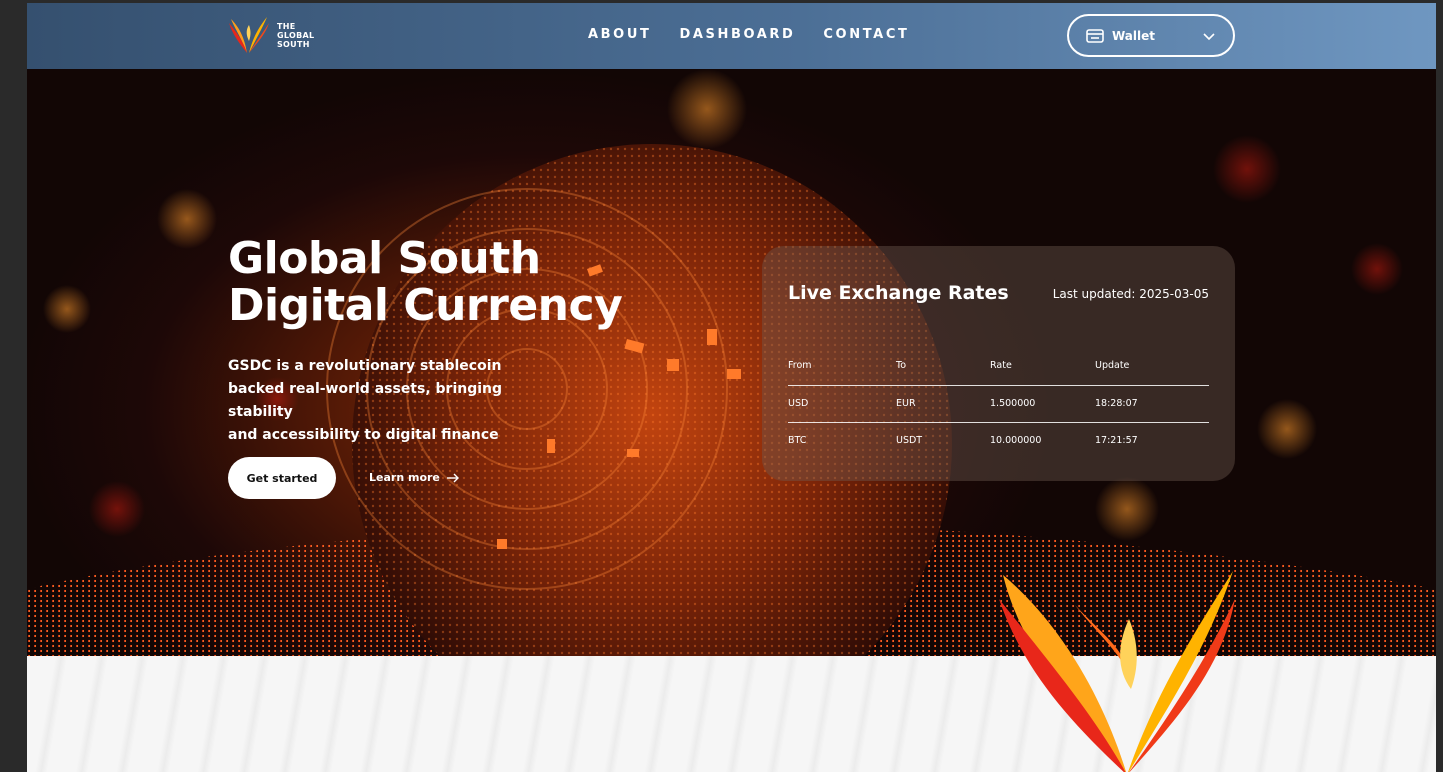  What do you see at coordinates (293, 44) in the screenshot?
I see `logo-line: SOUTH` at bounding box center [293, 44].